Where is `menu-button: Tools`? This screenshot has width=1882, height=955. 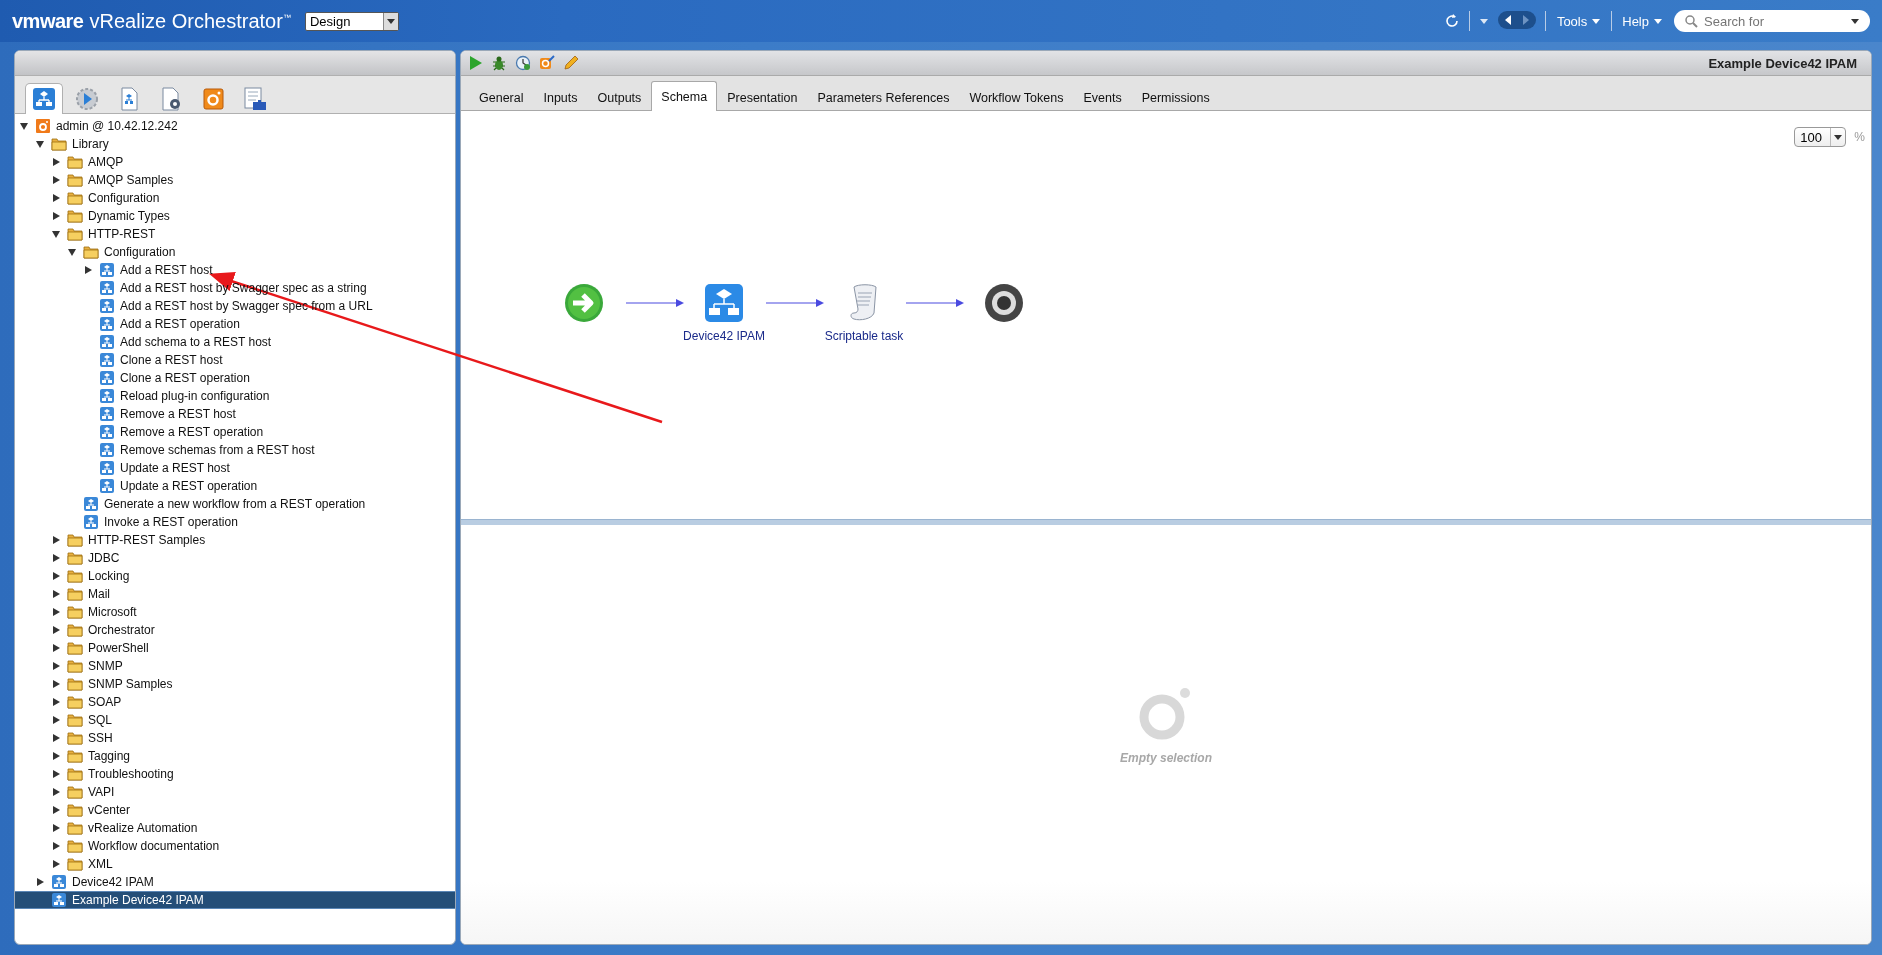 menu-button: Tools is located at coordinates (1579, 21).